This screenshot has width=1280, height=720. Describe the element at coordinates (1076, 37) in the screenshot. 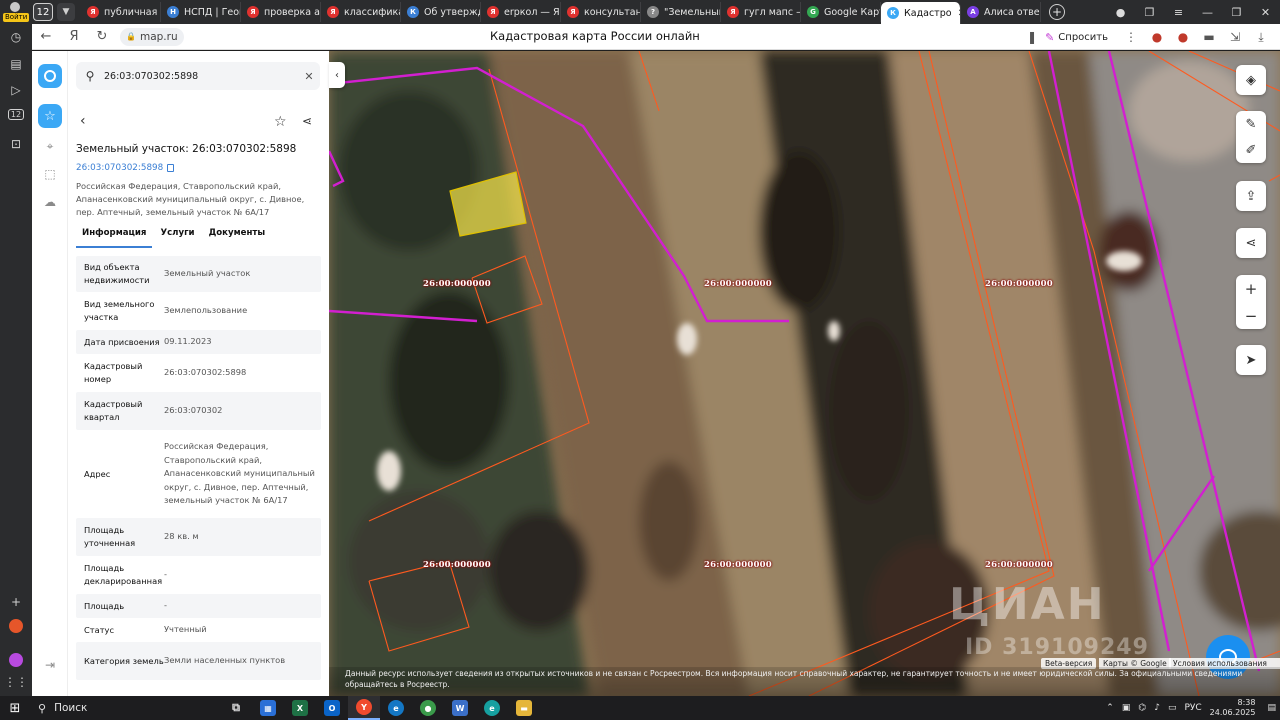

I see `ask-button: ✎ Спросить` at that location.